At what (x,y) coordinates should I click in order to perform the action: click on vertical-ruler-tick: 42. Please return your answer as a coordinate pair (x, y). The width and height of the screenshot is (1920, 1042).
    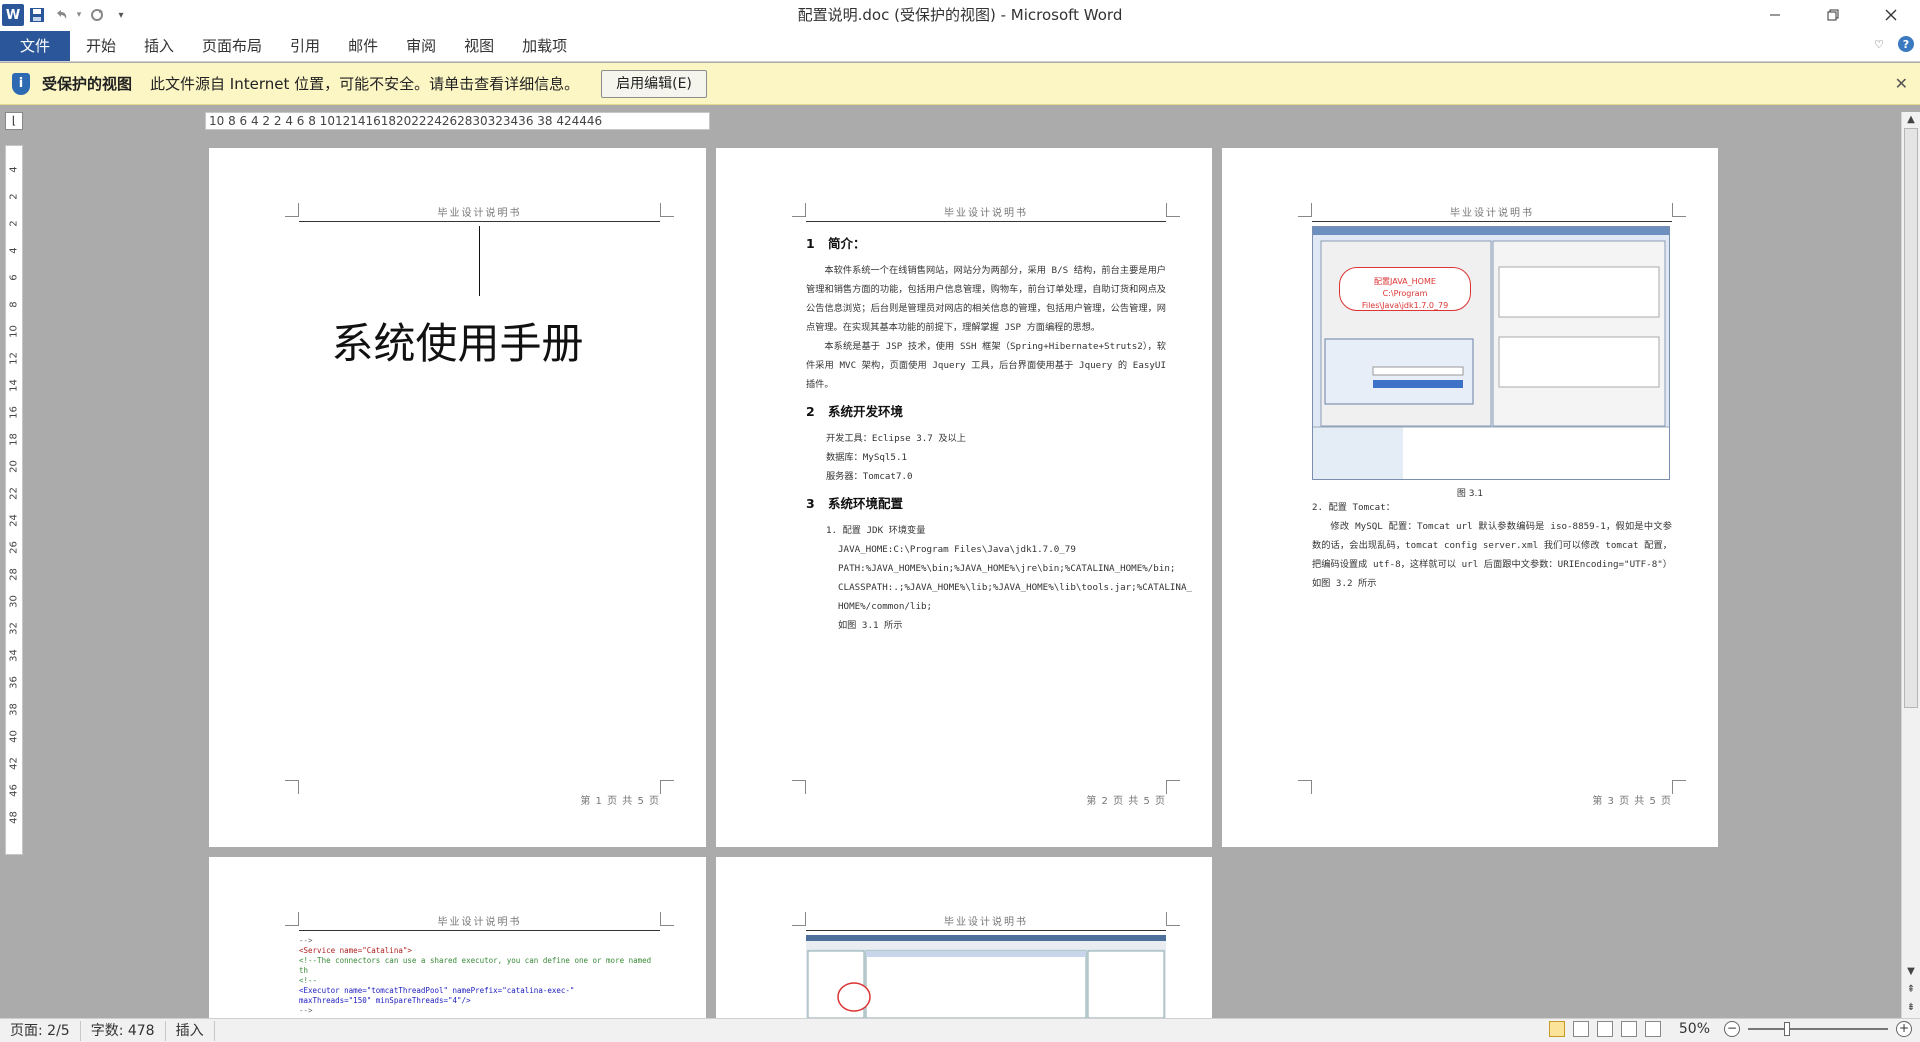
    Looking at the image, I should click on (14, 763).